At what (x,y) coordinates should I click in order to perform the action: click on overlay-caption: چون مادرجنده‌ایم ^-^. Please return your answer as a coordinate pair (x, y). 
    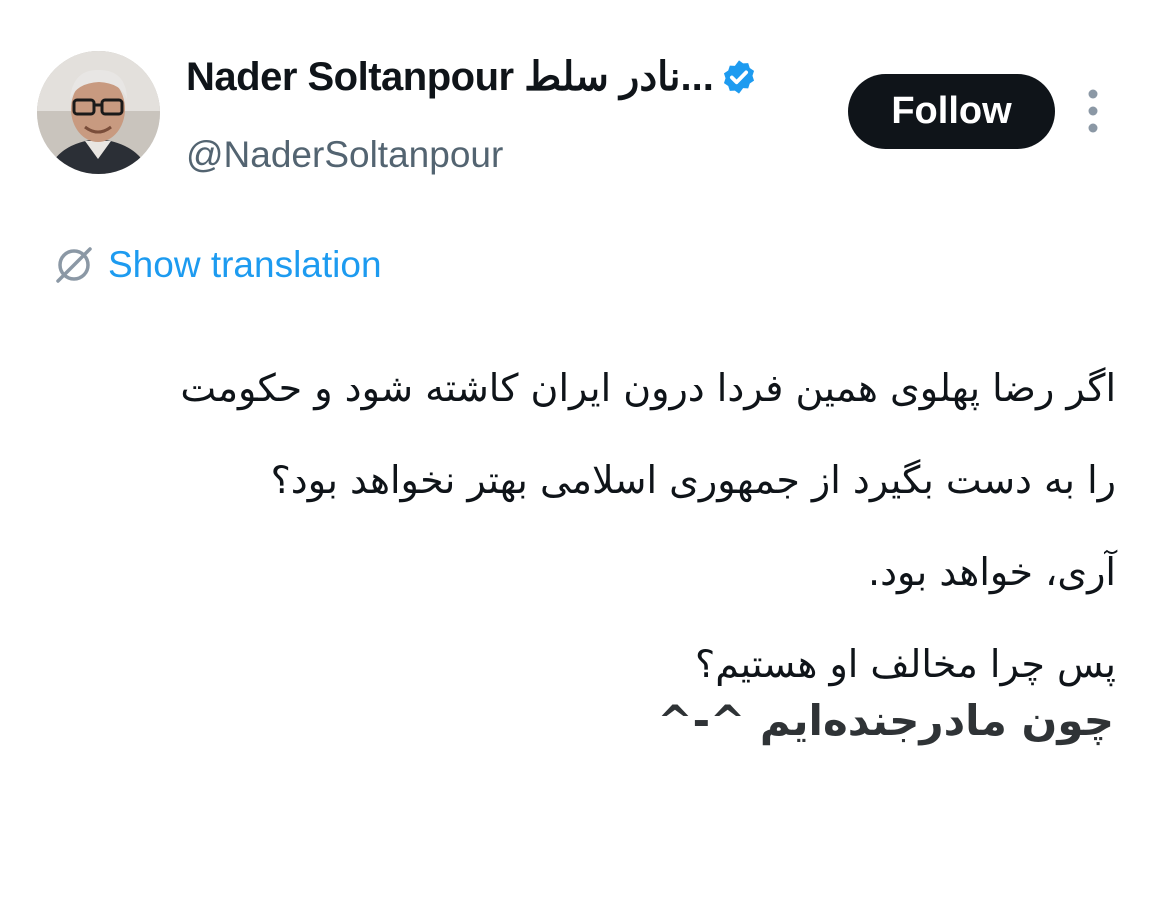
    Looking at the image, I should click on (885, 720).